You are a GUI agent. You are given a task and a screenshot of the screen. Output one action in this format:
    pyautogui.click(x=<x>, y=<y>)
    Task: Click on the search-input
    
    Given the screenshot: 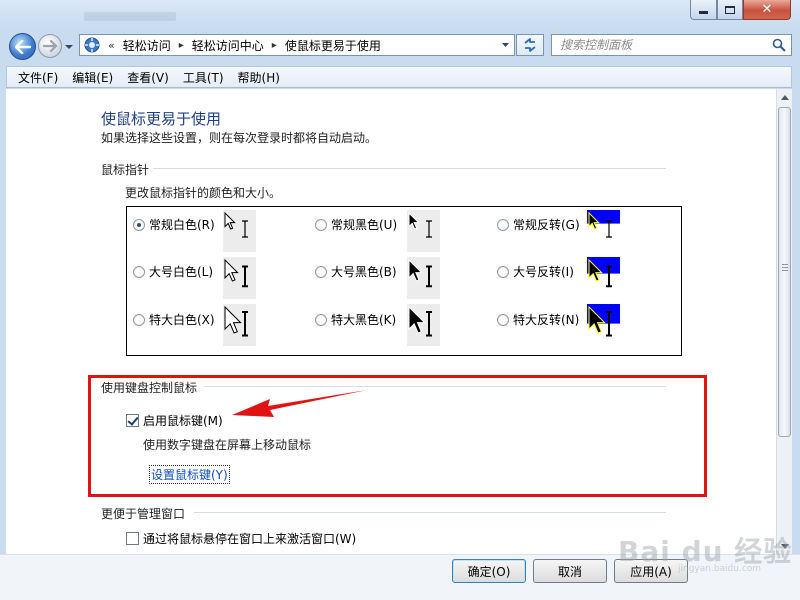 What is the action you would take?
    pyautogui.click(x=665, y=45)
    